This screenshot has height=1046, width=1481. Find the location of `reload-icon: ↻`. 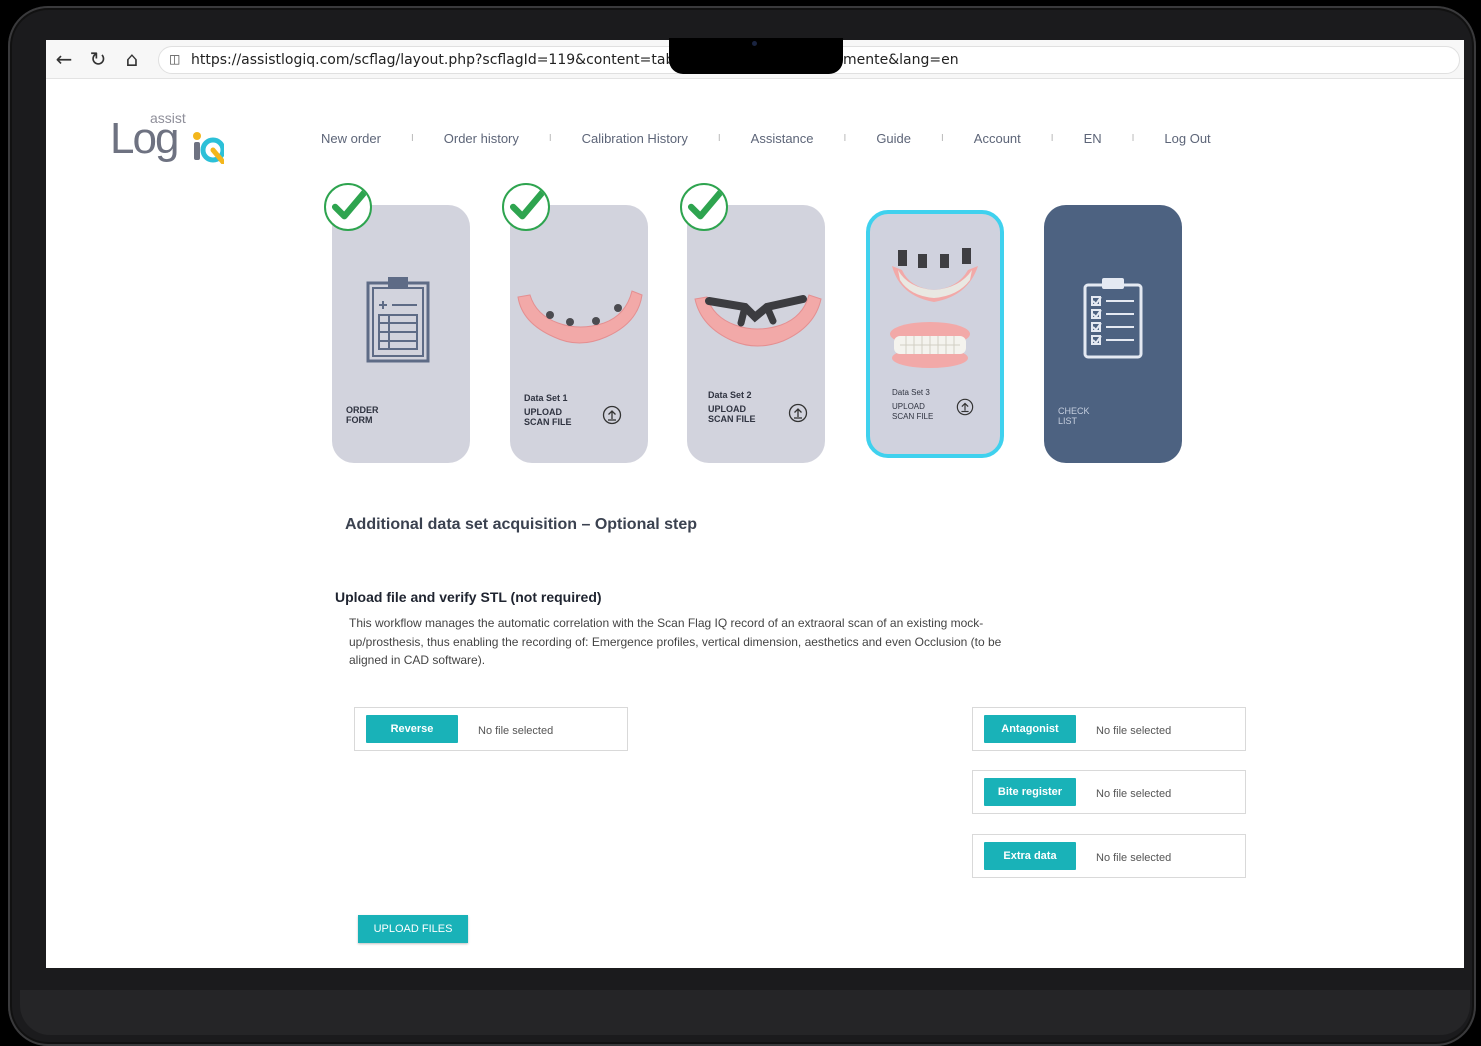

reload-icon: ↻ is located at coordinates (98, 59).